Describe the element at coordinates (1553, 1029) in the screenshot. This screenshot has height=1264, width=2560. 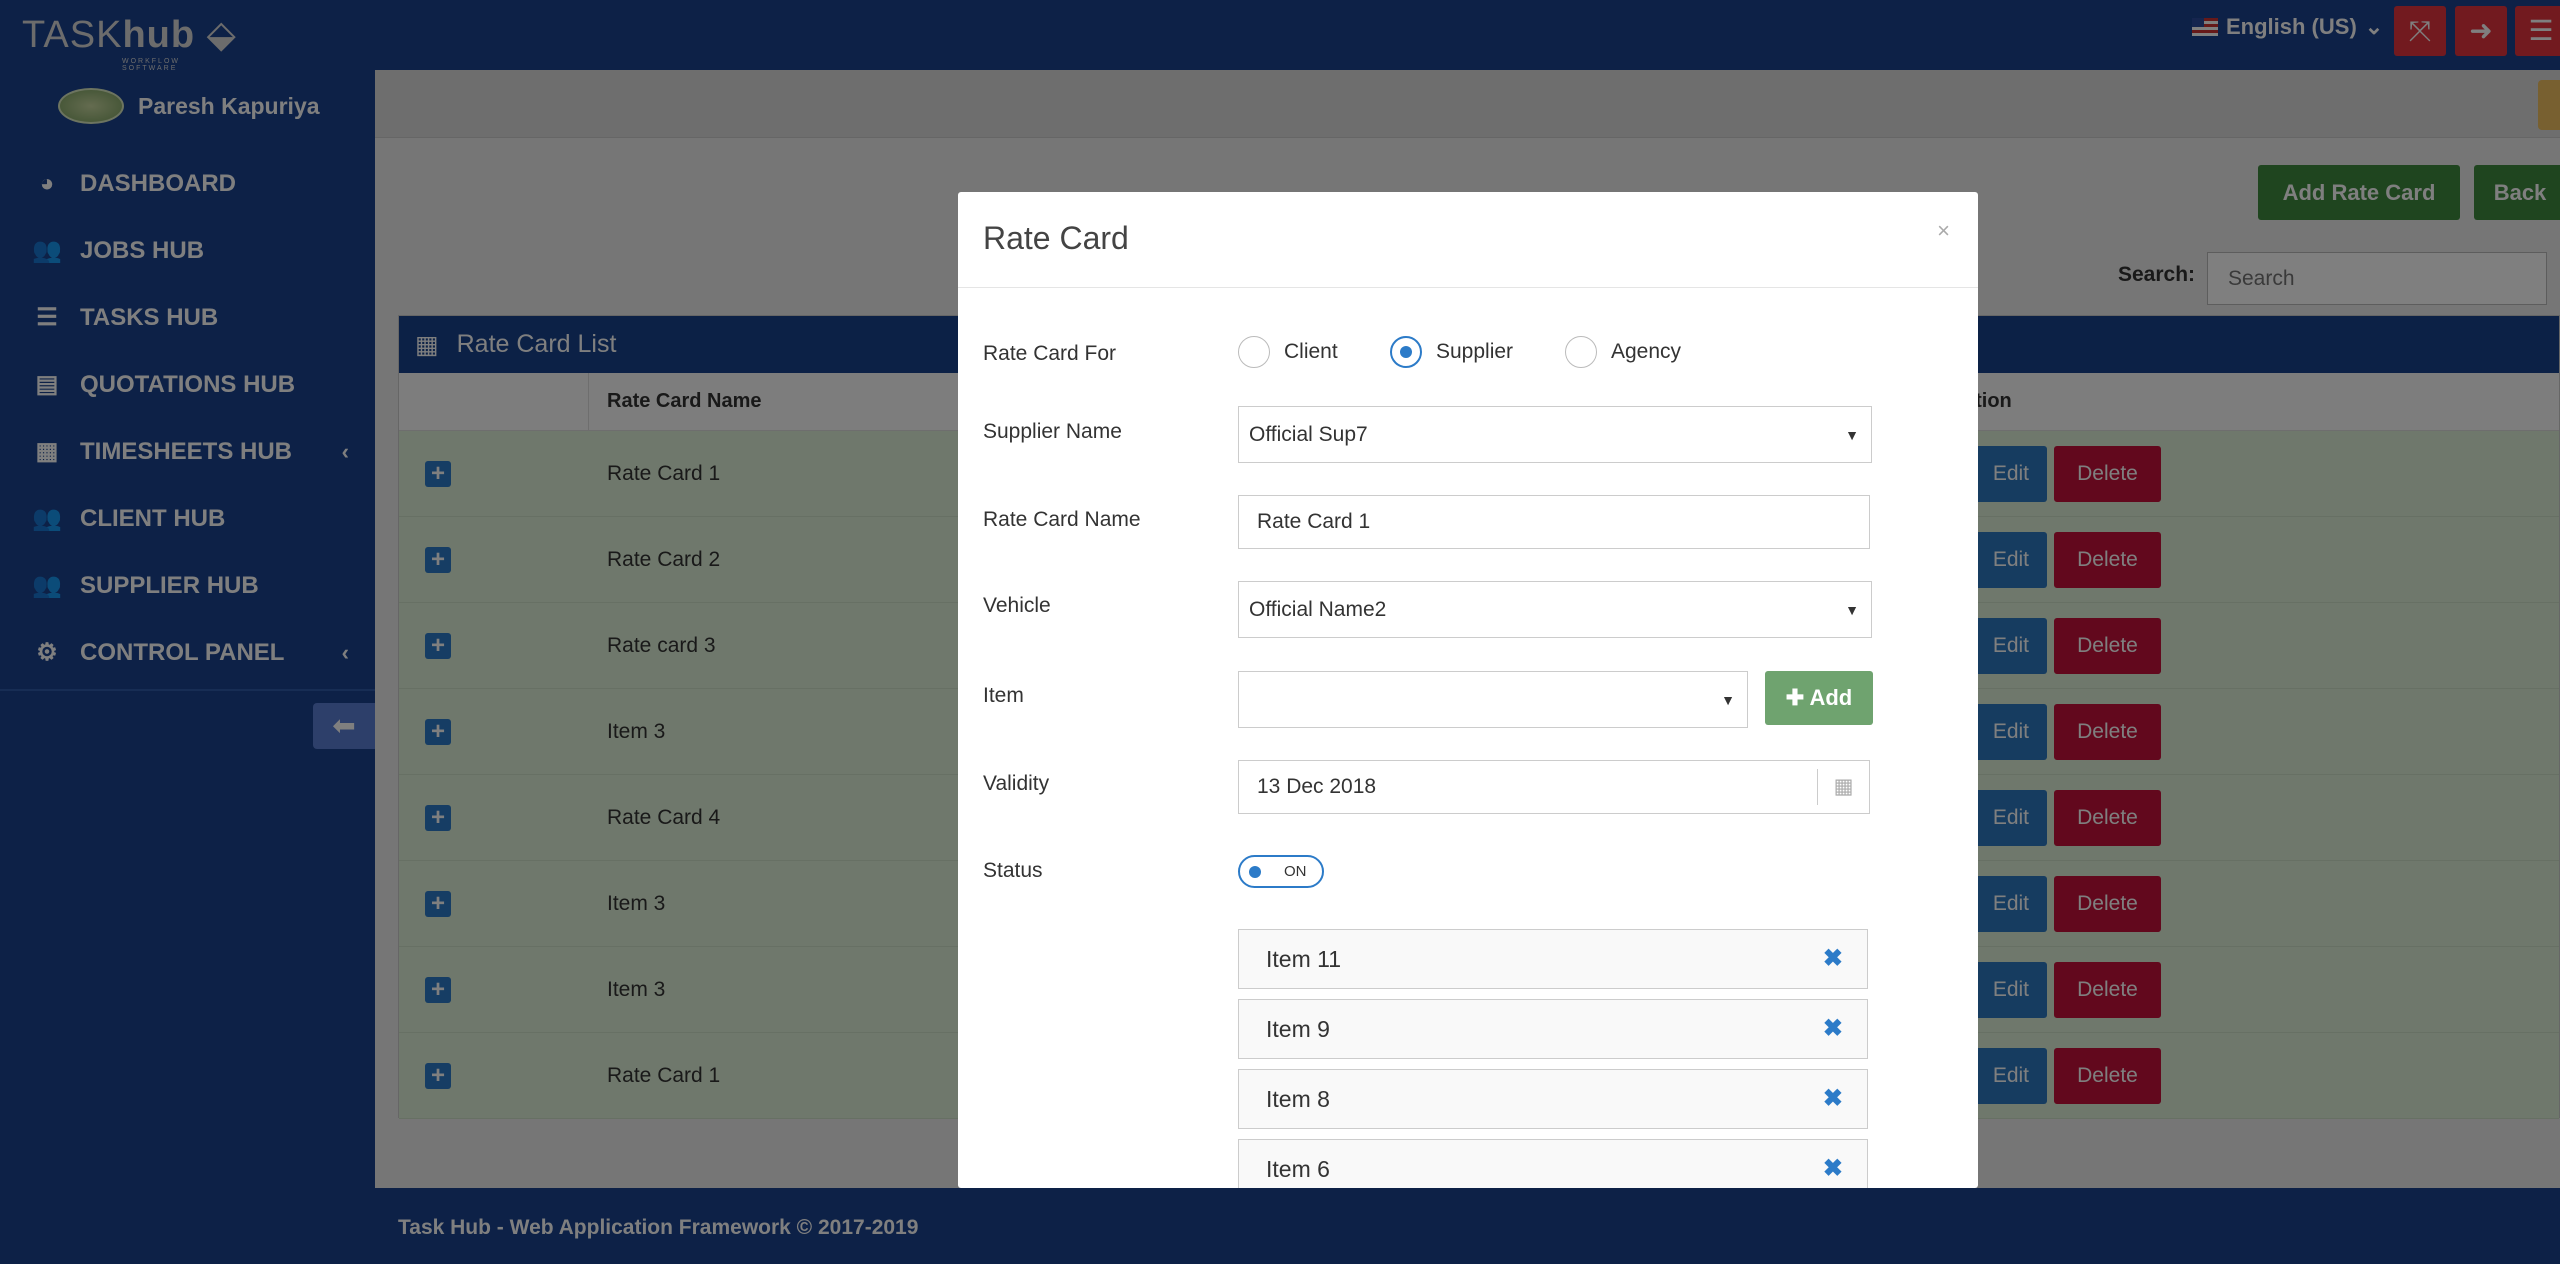
I see `item-chip: Item 9 ✖` at that location.